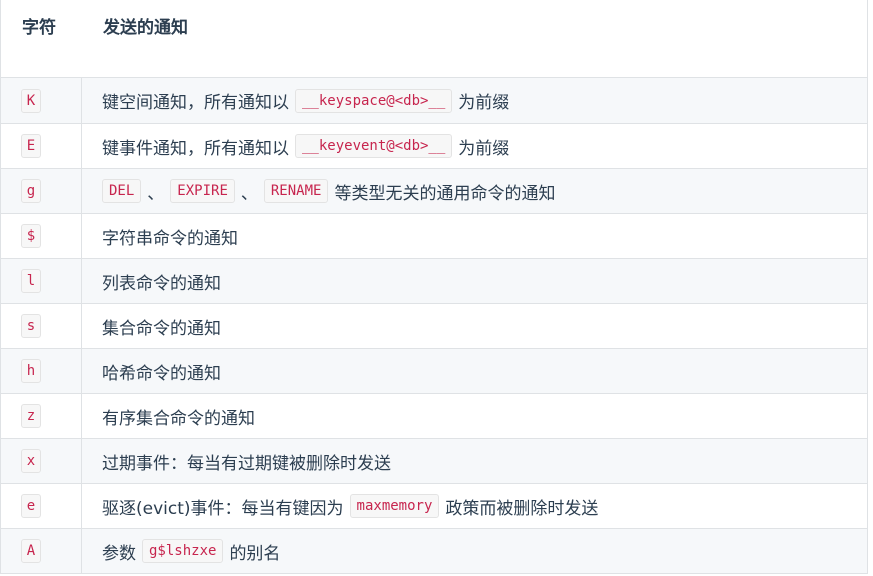 The width and height of the screenshot is (873, 576). What do you see at coordinates (183, 551) in the screenshot?
I see `inline-code: g$lshzxe` at bounding box center [183, 551].